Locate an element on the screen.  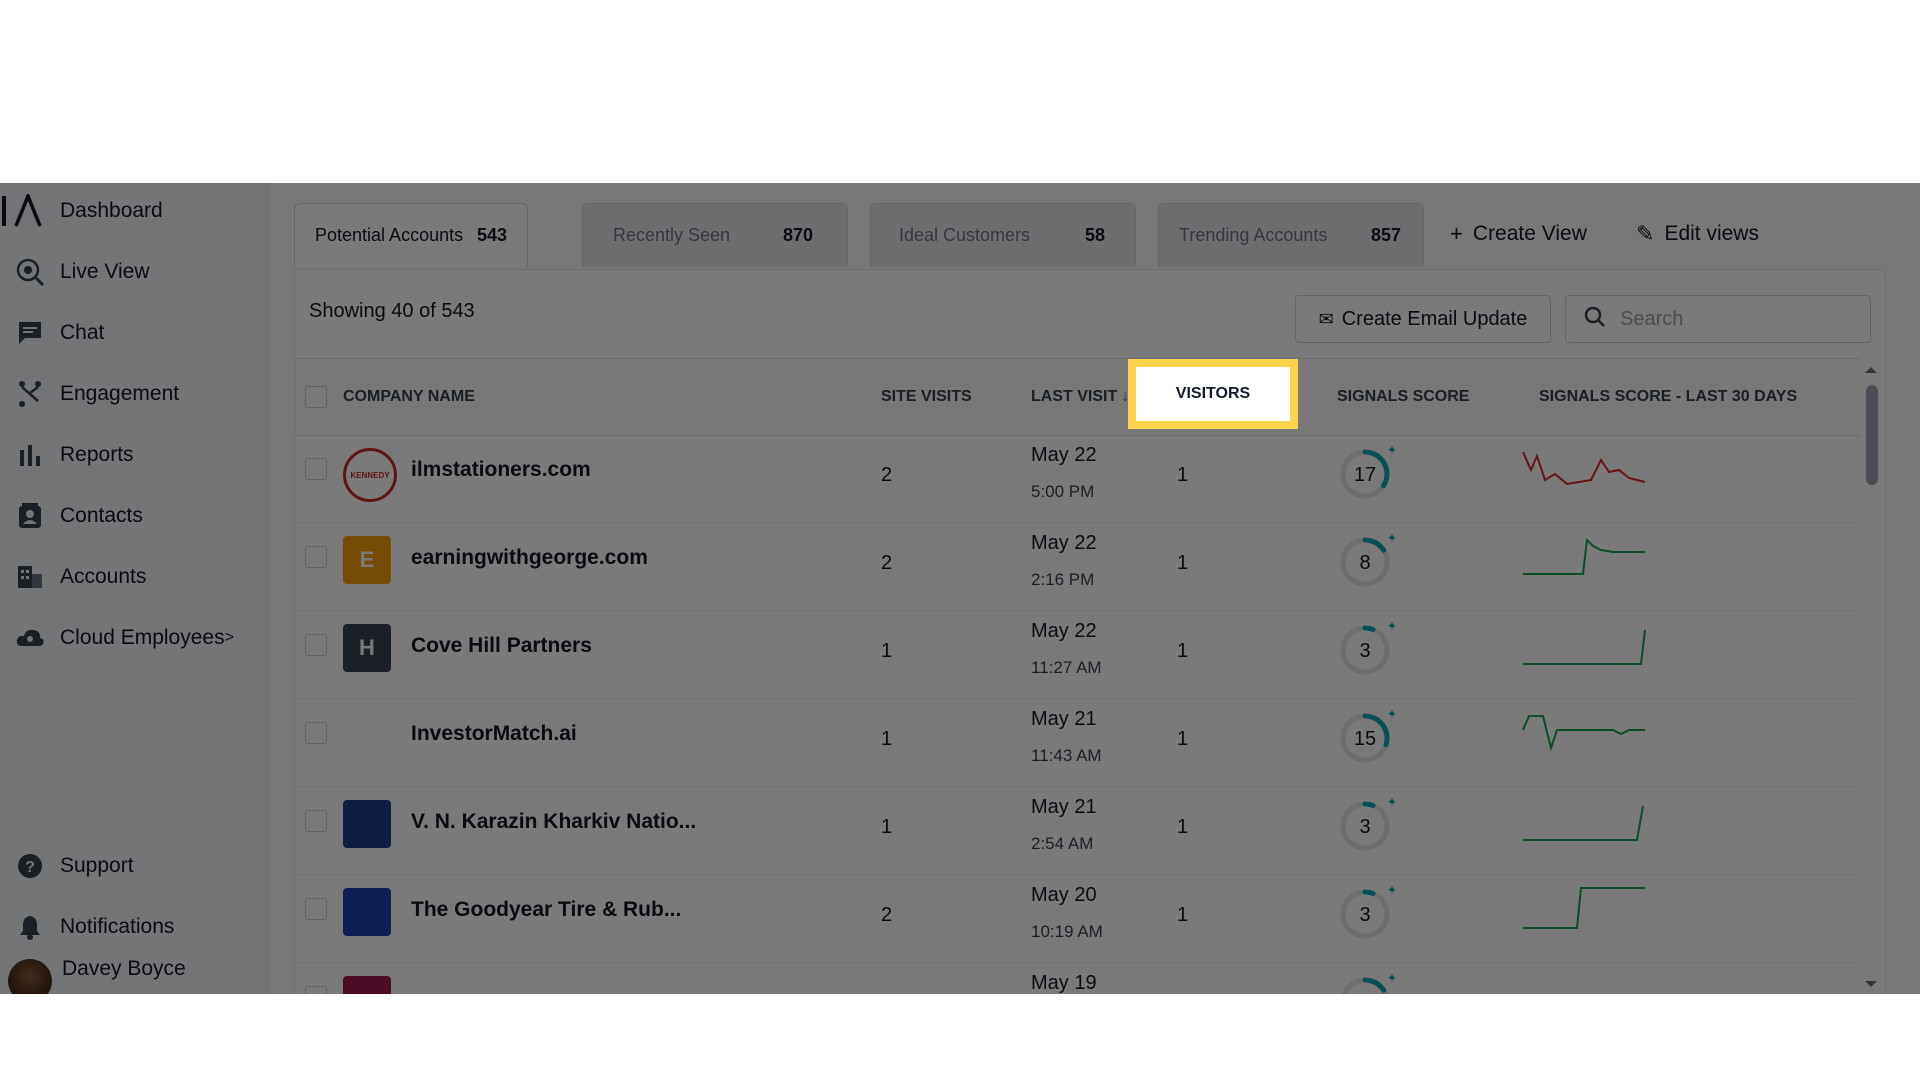
create-view-button: + Create View is located at coordinates (1518, 234).